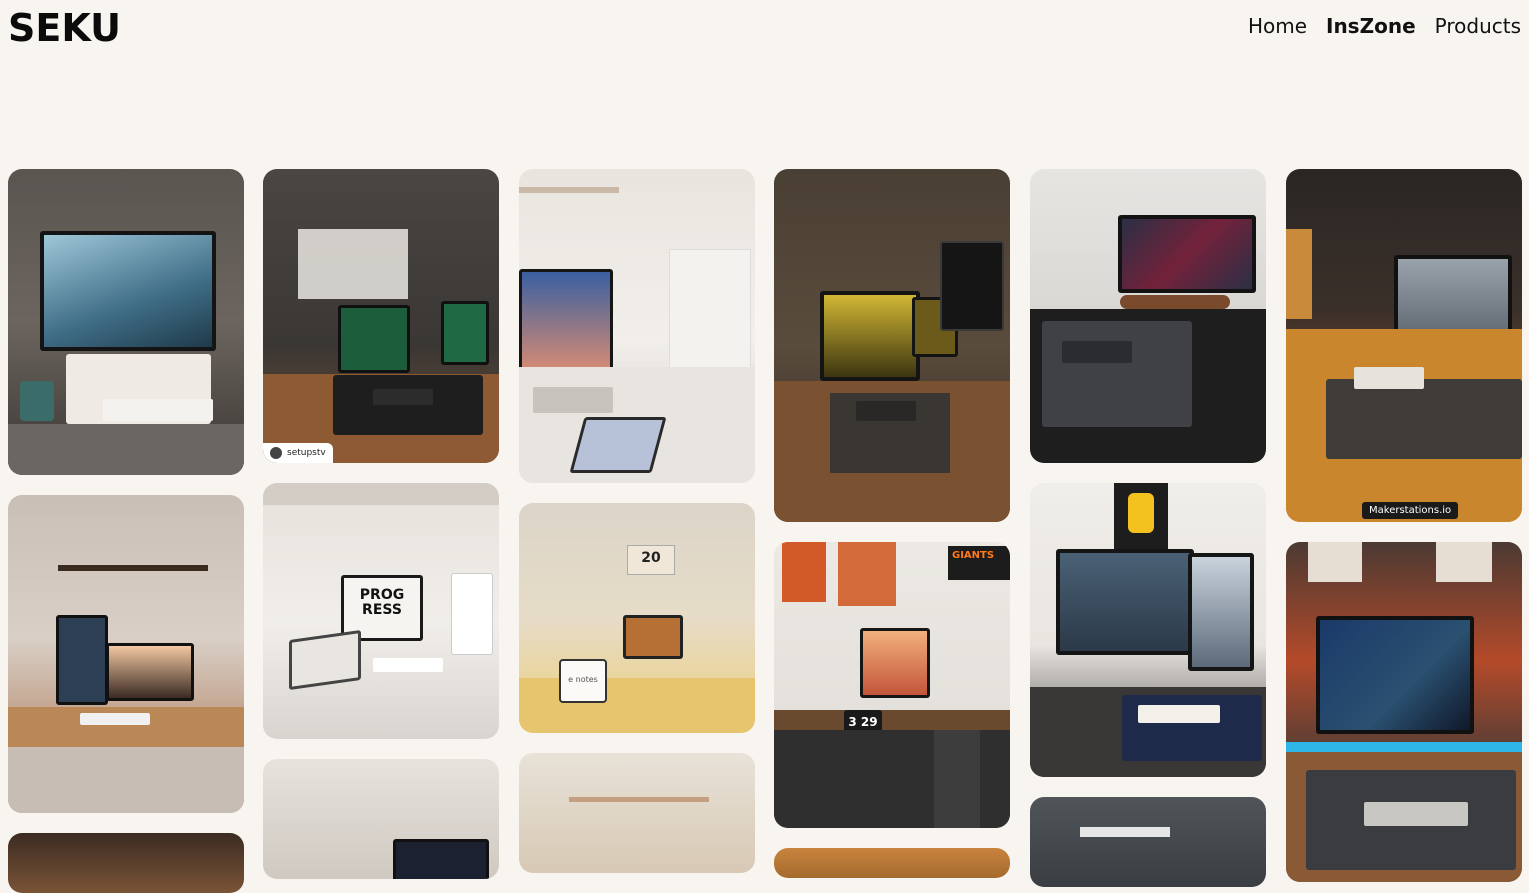 This screenshot has width=1529, height=893. I want to click on flip-clock-text: 3 29, so click(863, 722).